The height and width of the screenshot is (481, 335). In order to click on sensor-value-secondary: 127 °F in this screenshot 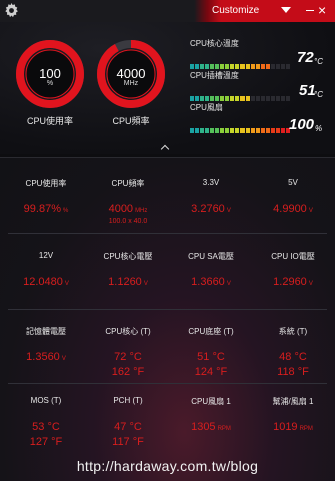, I will do `click(46, 442)`.